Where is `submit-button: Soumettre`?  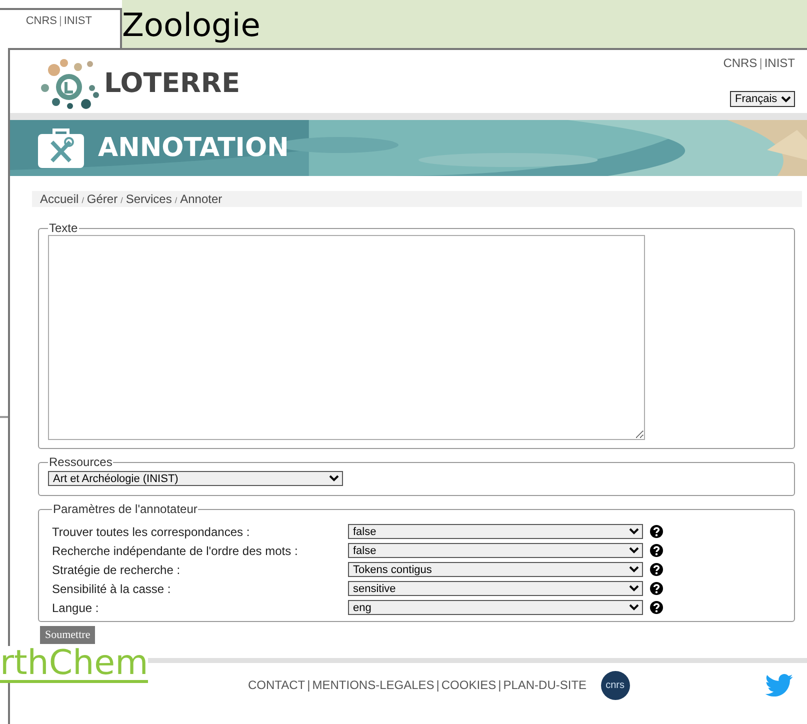
submit-button: Soumettre is located at coordinates (68, 635).